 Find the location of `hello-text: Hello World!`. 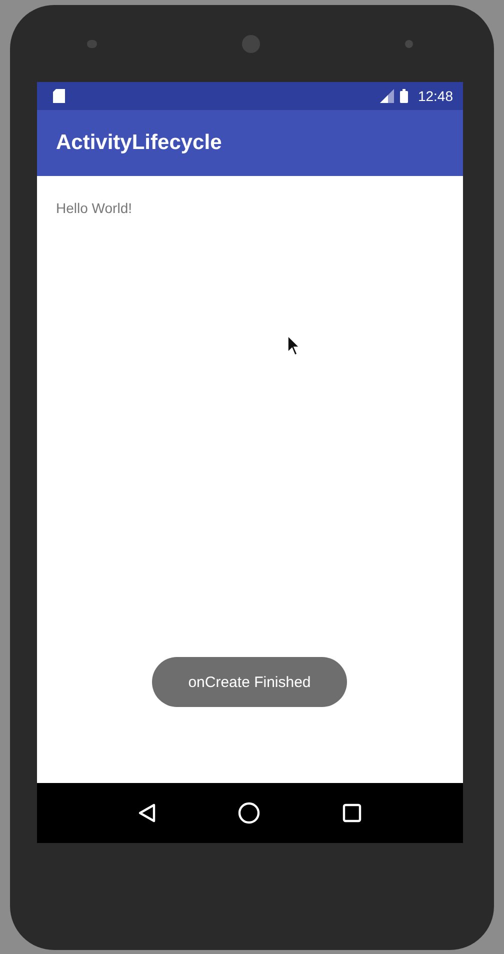

hello-text: Hello World! is located at coordinates (94, 208).